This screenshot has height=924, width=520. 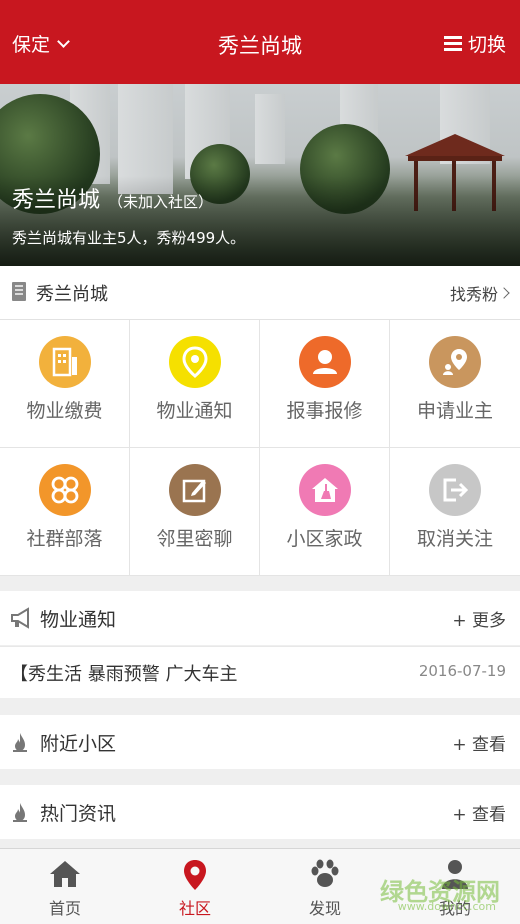 What do you see at coordinates (454, 411) in the screenshot?
I see `service-label: 申请业主` at bounding box center [454, 411].